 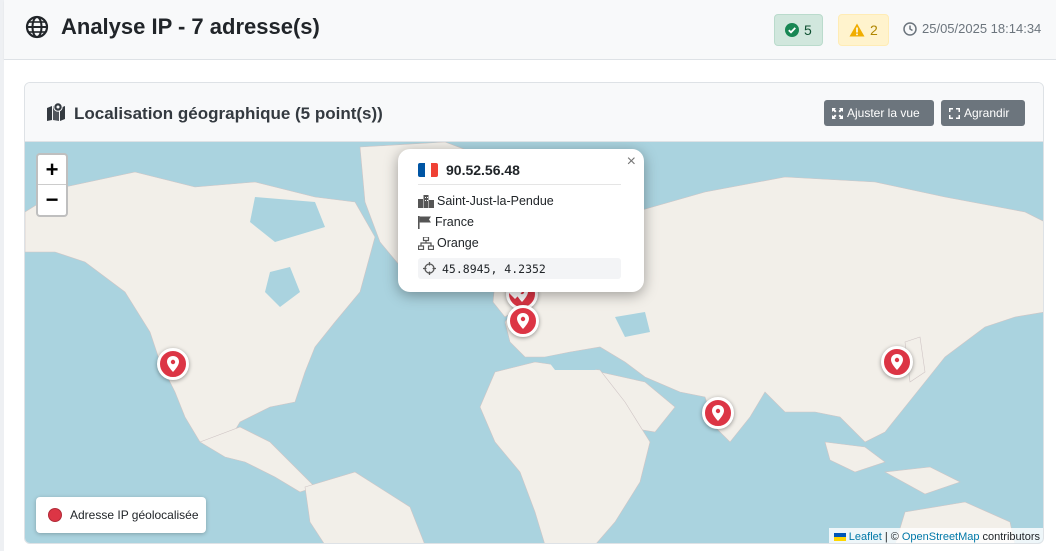 I want to click on globe-icon, so click(x=37, y=27).